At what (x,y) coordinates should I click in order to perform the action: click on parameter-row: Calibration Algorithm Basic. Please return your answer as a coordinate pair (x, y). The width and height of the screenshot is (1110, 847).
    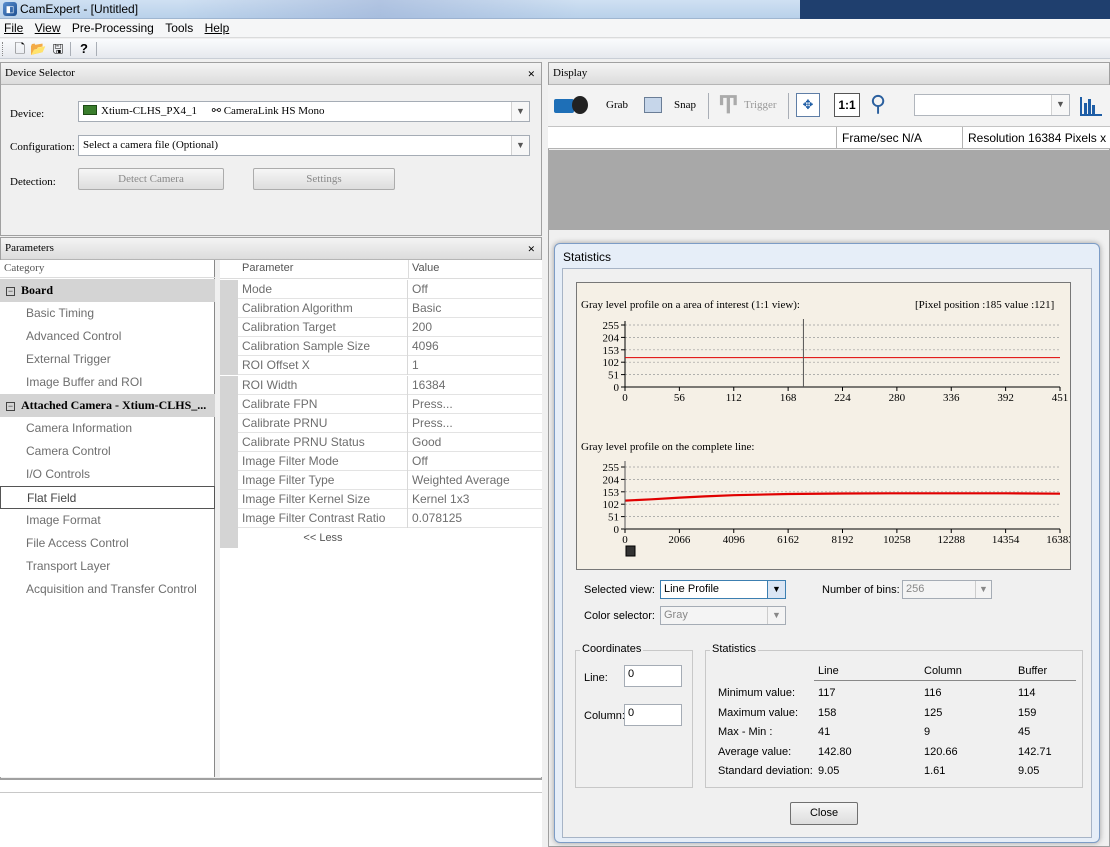
    Looking at the image, I should click on (381, 309).